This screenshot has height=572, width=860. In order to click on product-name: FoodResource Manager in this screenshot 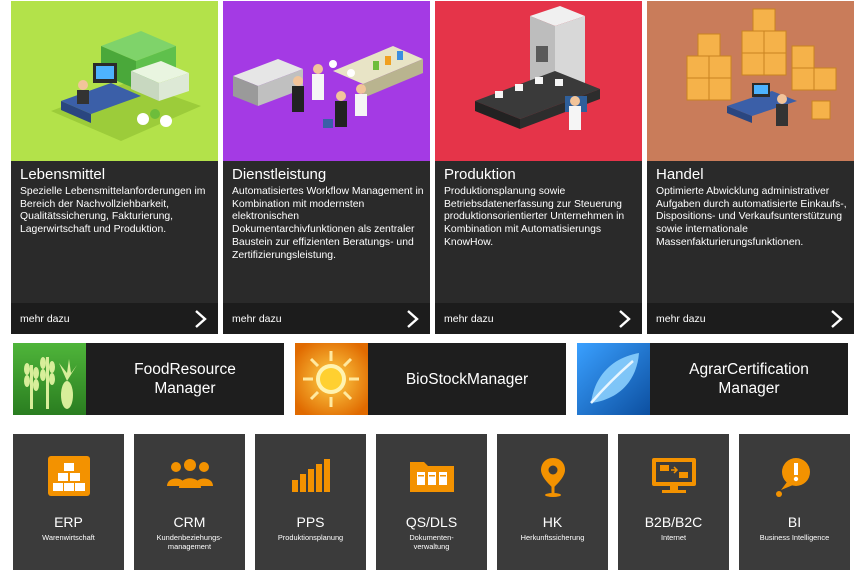, I will do `click(185, 379)`.